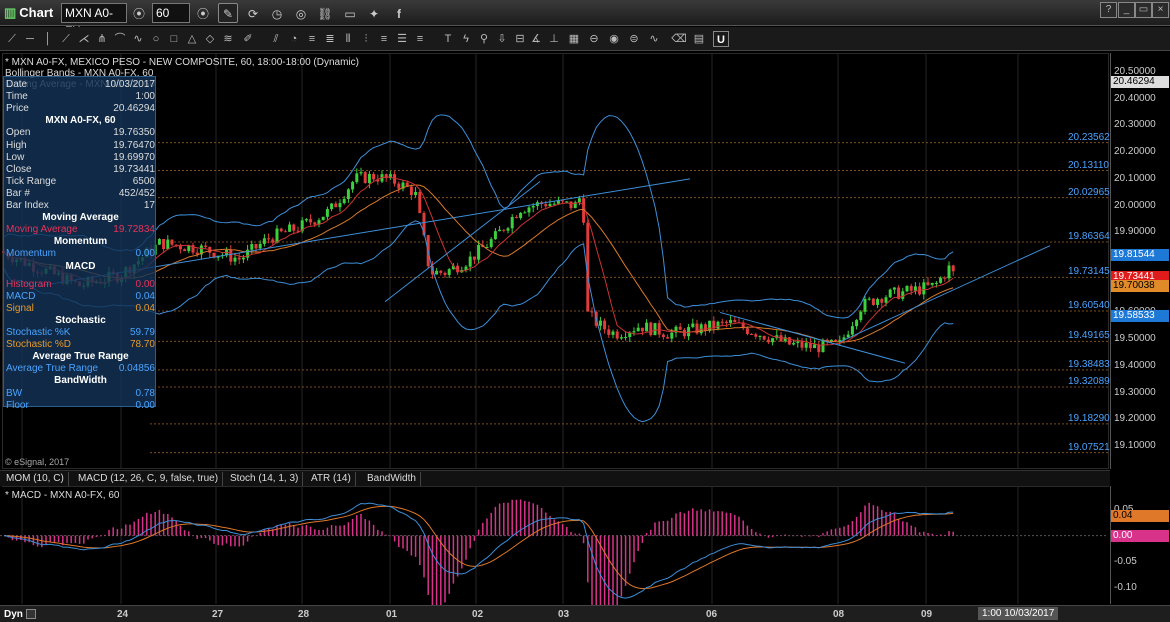 This screenshot has width=1170, height=622. Describe the element at coordinates (301, 13) in the screenshot. I see `target-icon: ◎` at that location.